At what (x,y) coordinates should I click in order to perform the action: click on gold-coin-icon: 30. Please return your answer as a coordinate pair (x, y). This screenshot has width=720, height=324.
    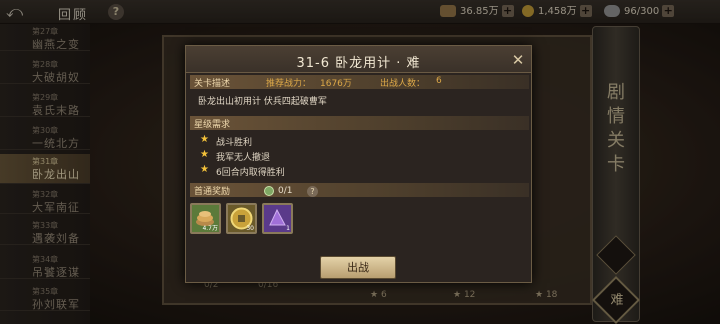
    Looking at the image, I should click on (241, 218).